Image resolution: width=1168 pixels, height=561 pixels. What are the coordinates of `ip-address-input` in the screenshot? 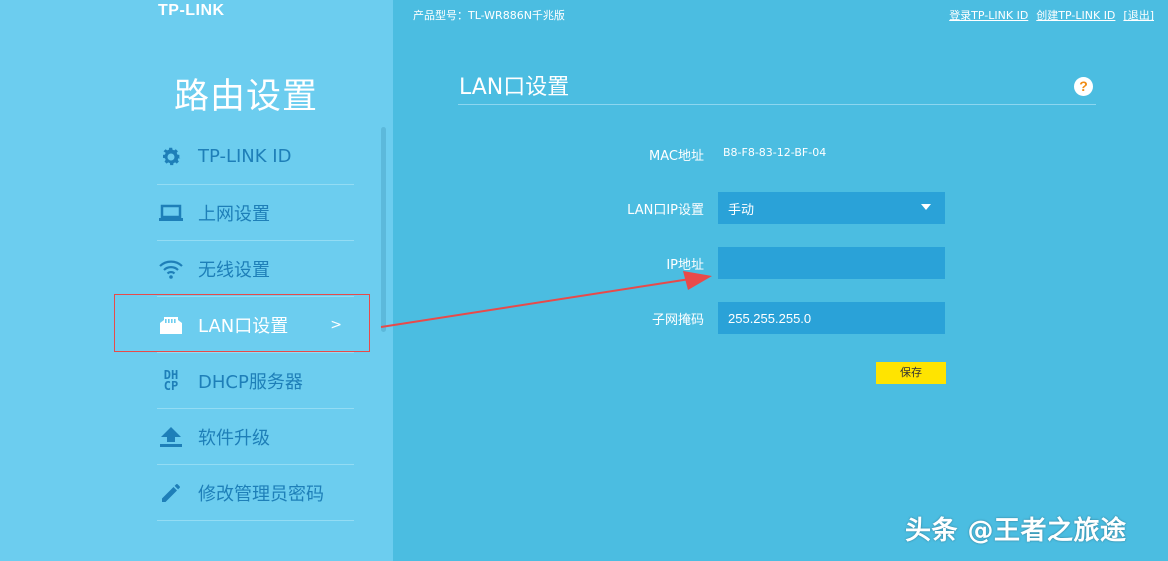 It's located at (831, 263).